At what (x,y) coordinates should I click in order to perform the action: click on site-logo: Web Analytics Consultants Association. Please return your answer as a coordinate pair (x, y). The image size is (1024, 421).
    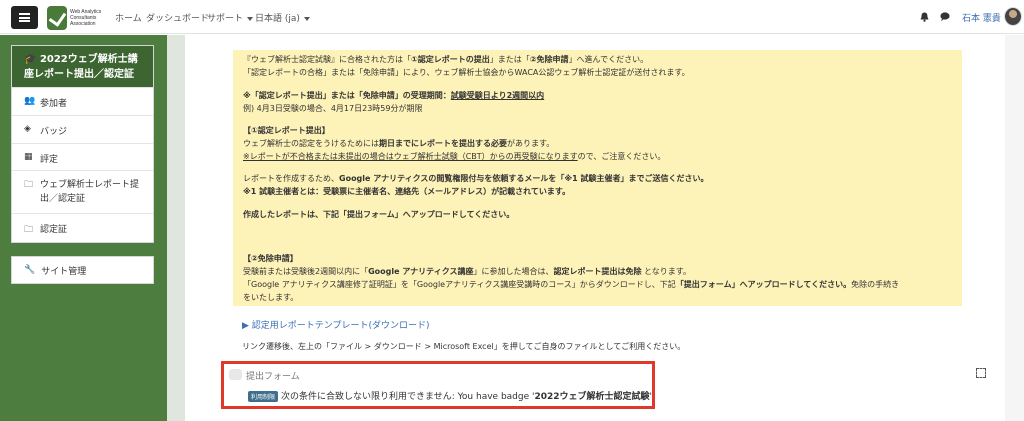
    Looking at the image, I should click on (75, 17).